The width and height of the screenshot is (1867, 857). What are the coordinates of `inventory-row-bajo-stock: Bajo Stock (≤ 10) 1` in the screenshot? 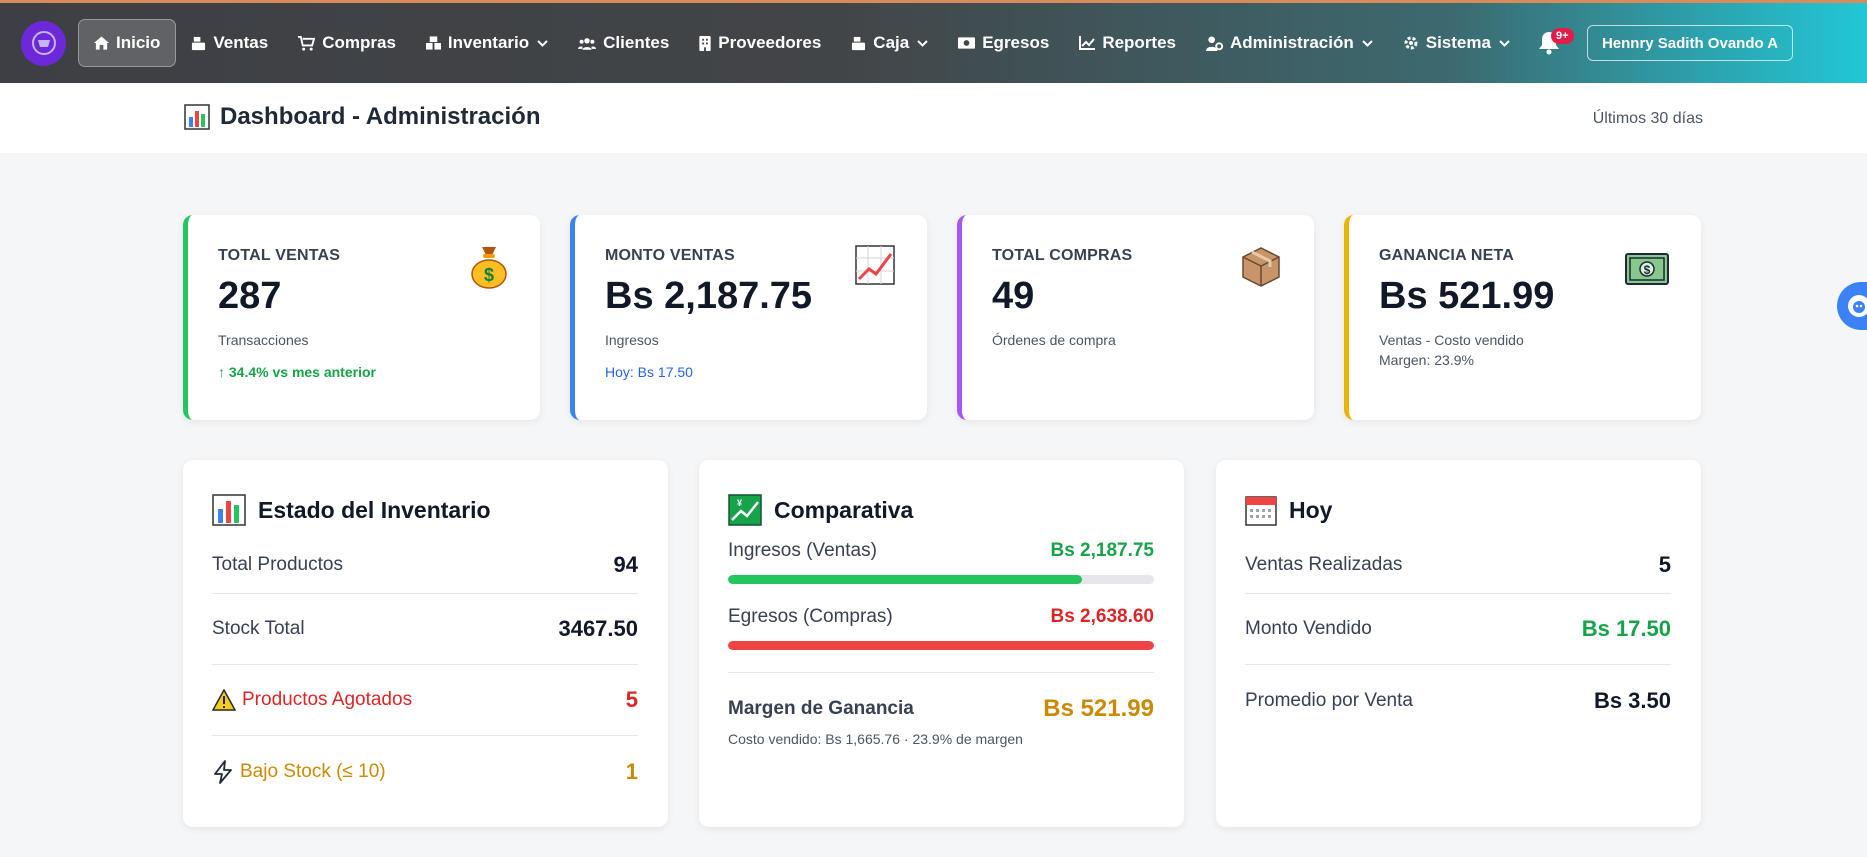 It's located at (425, 771).